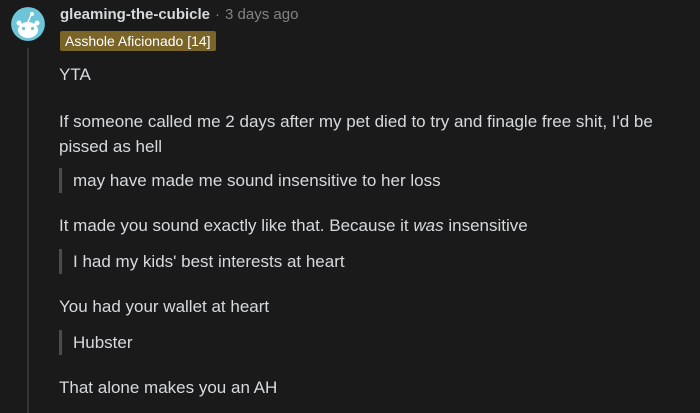  What do you see at coordinates (138, 41) in the screenshot?
I see `user-flair: Asshole Aficionado [14]` at bounding box center [138, 41].